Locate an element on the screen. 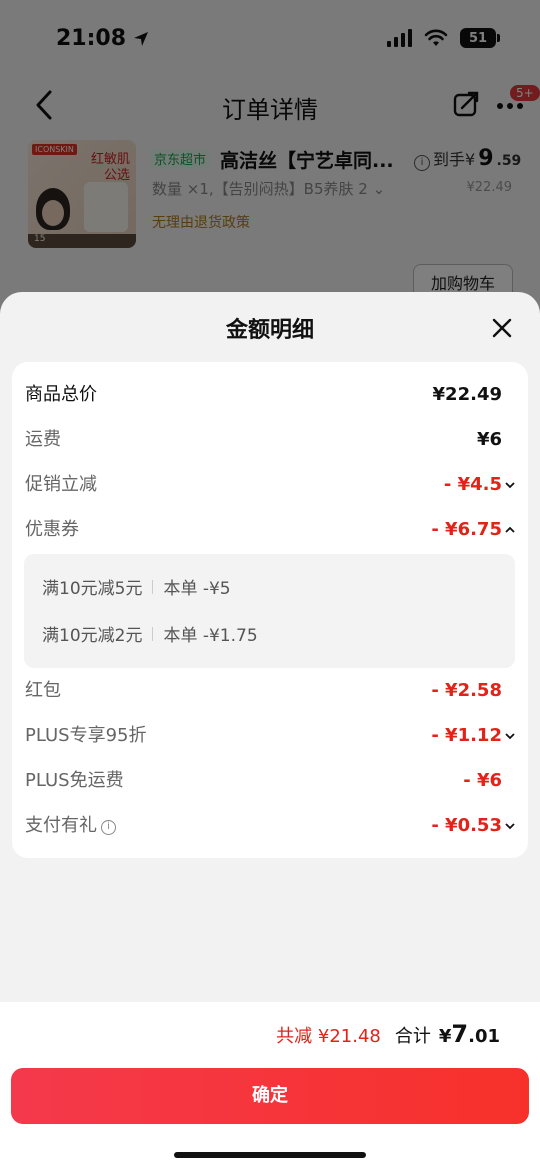 The image size is (540, 1170). total-int: 7 is located at coordinates (460, 1034).